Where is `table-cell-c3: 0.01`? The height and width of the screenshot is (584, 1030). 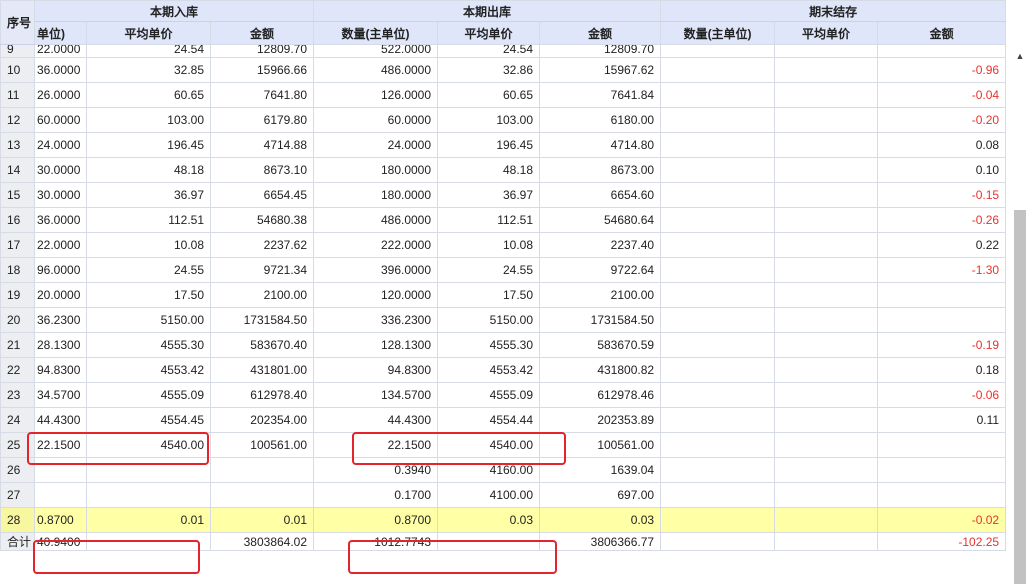 table-cell-c3: 0.01 is located at coordinates (262, 520).